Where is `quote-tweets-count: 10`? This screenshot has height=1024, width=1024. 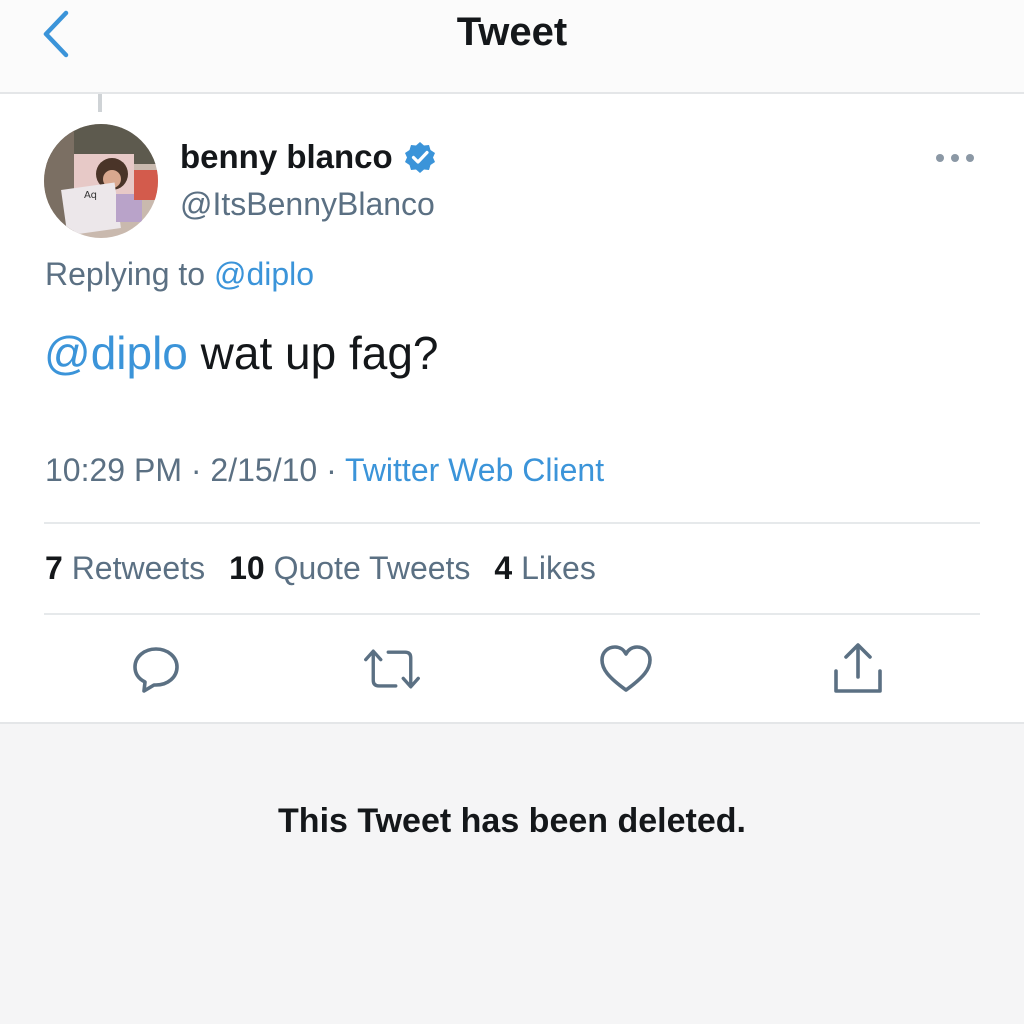 quote-tweets-count: 10 is located at coordinates (247, 568).